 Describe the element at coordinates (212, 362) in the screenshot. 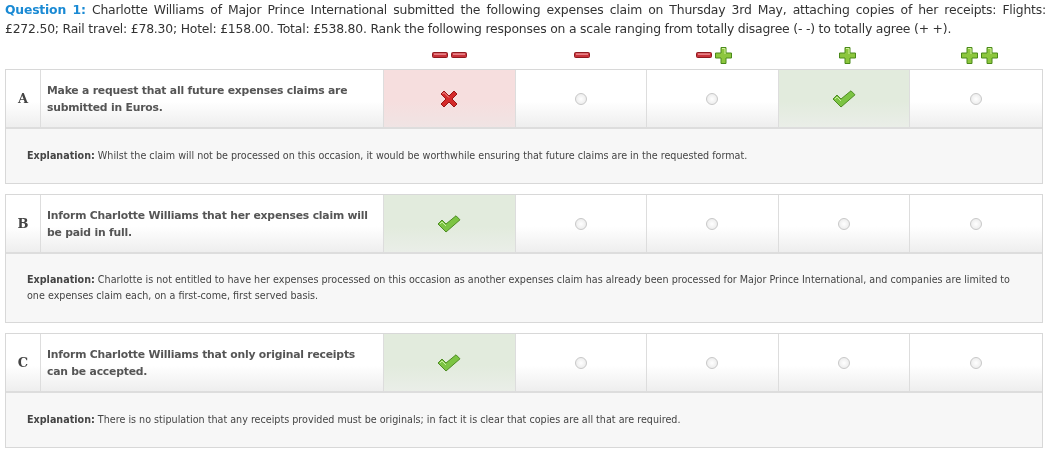

I see `response-statement: Inform Charlotte Williams that only original receipts can be accepted.` at that location.